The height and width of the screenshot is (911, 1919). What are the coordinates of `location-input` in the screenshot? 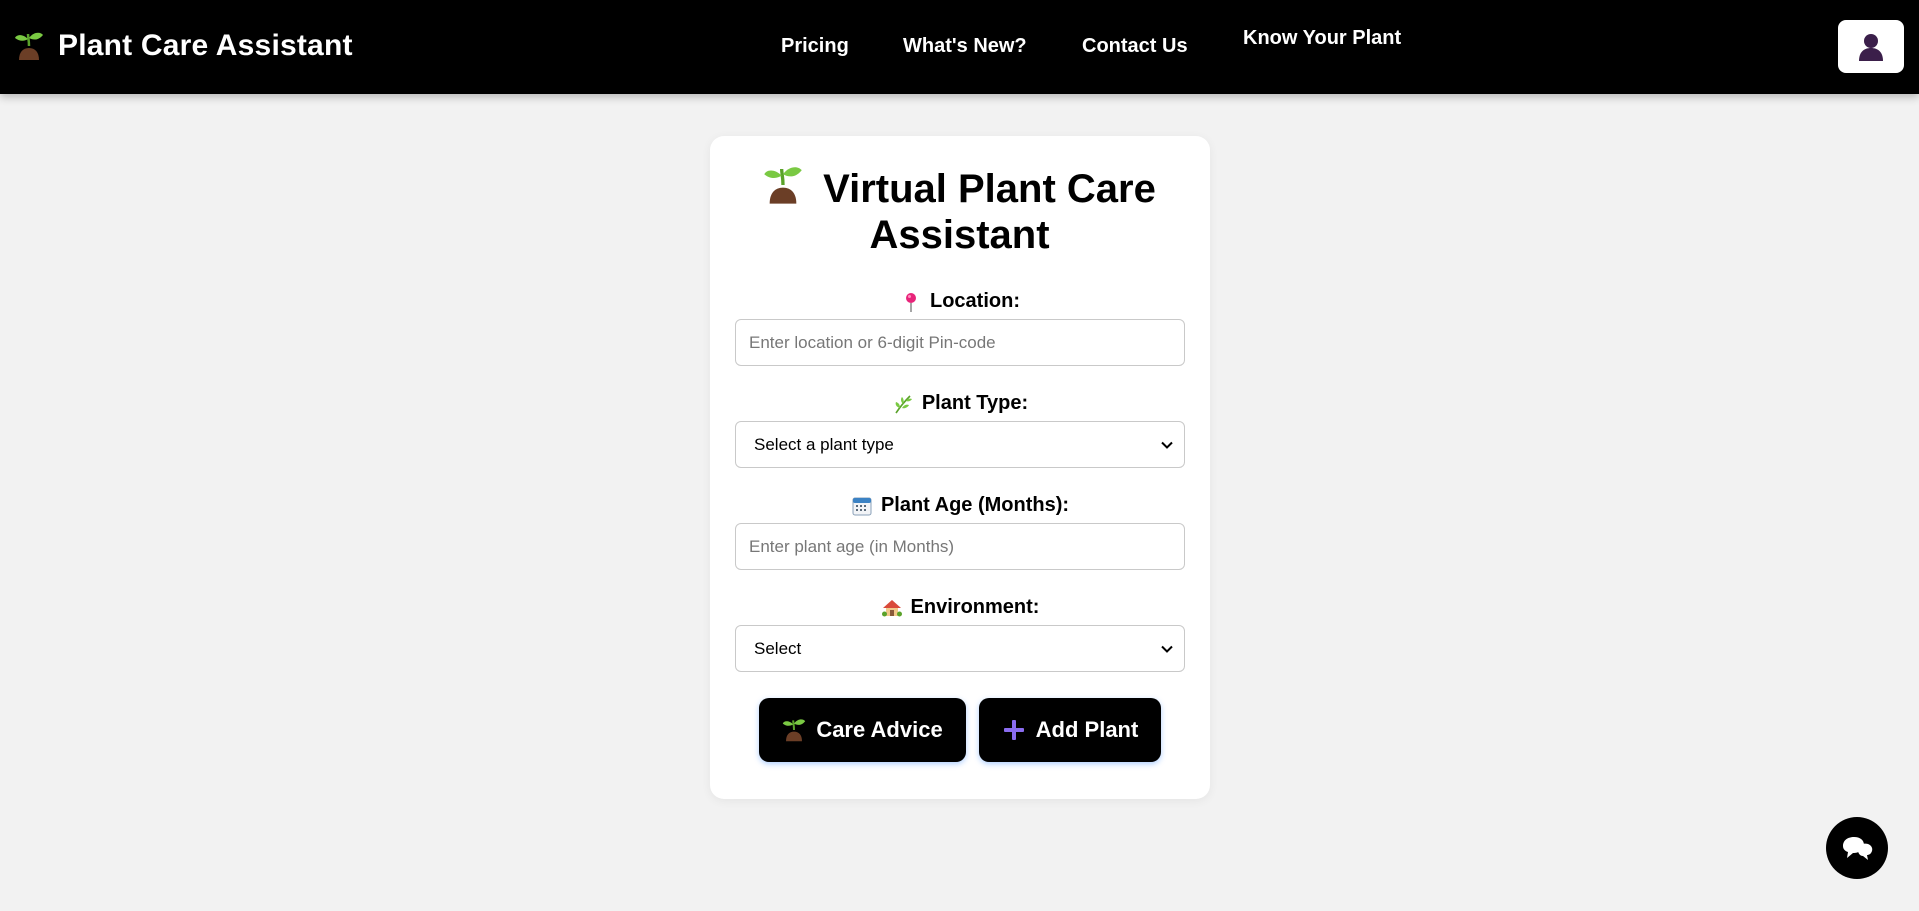 It's located at (960, 342).